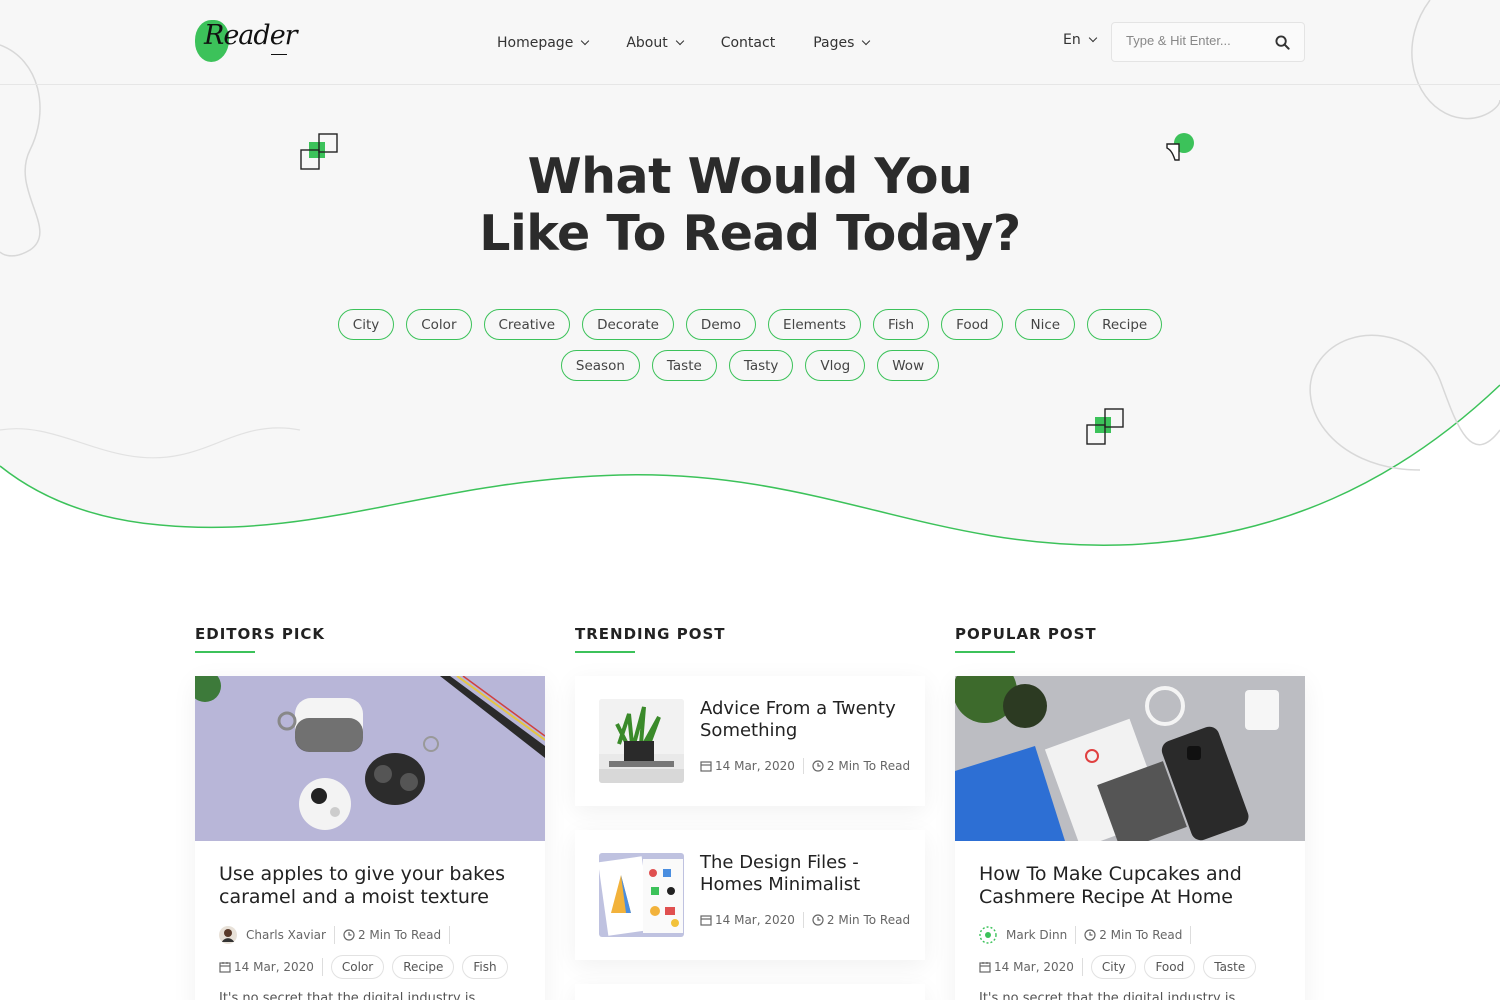 The height and width of the screenshot is (1000, 1500). I want to click on post-meta-tags: 14 Mar, 2020 City Food Taste, so click(1121, 967).